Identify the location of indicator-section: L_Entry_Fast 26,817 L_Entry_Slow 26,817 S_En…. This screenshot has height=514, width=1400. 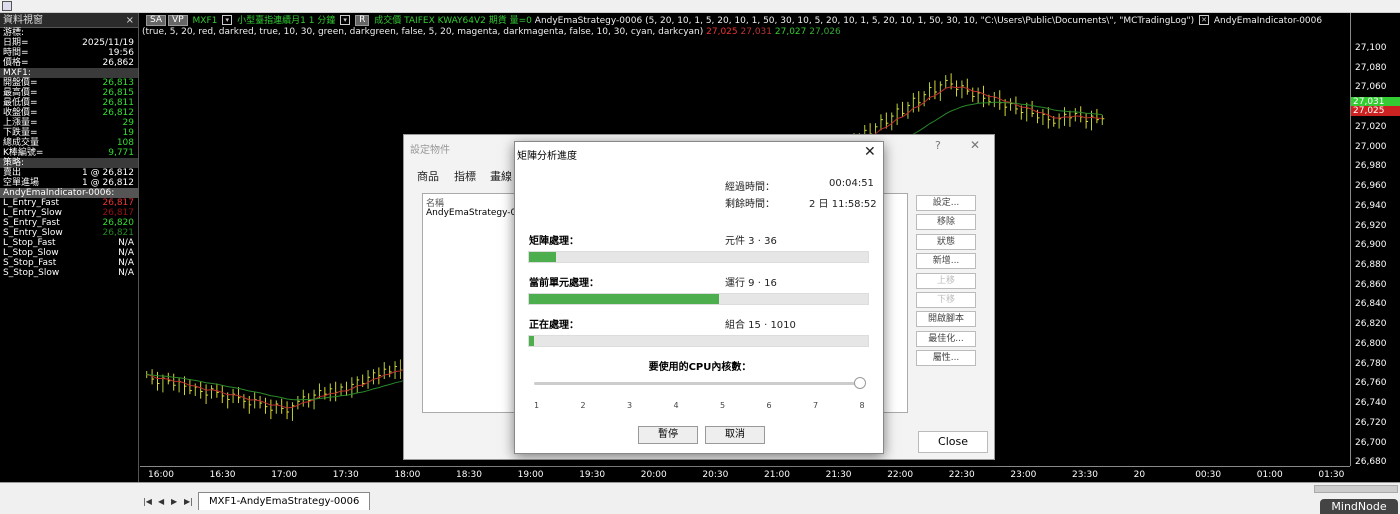
(69, 238).